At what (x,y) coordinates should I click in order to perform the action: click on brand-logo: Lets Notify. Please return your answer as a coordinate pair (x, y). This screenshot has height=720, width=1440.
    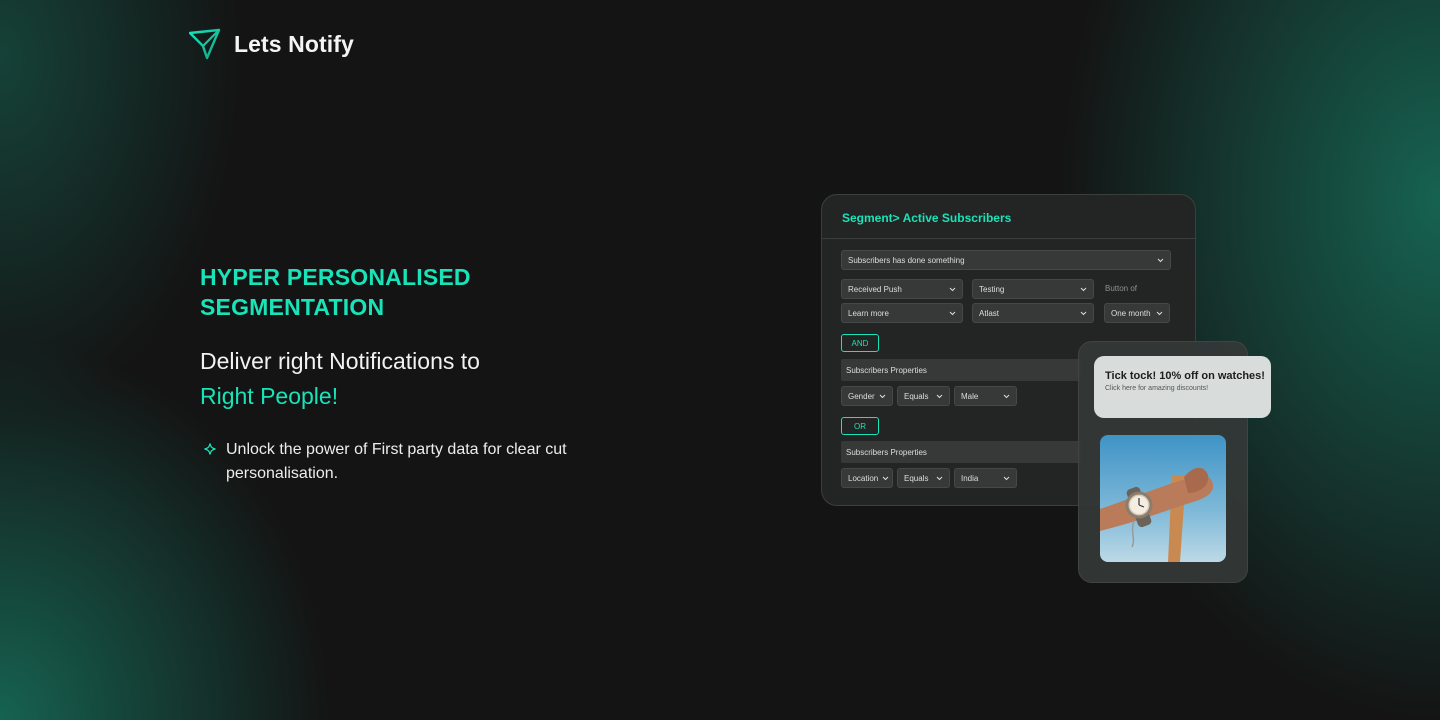
    Looking at the image, I should click on (271, 44).